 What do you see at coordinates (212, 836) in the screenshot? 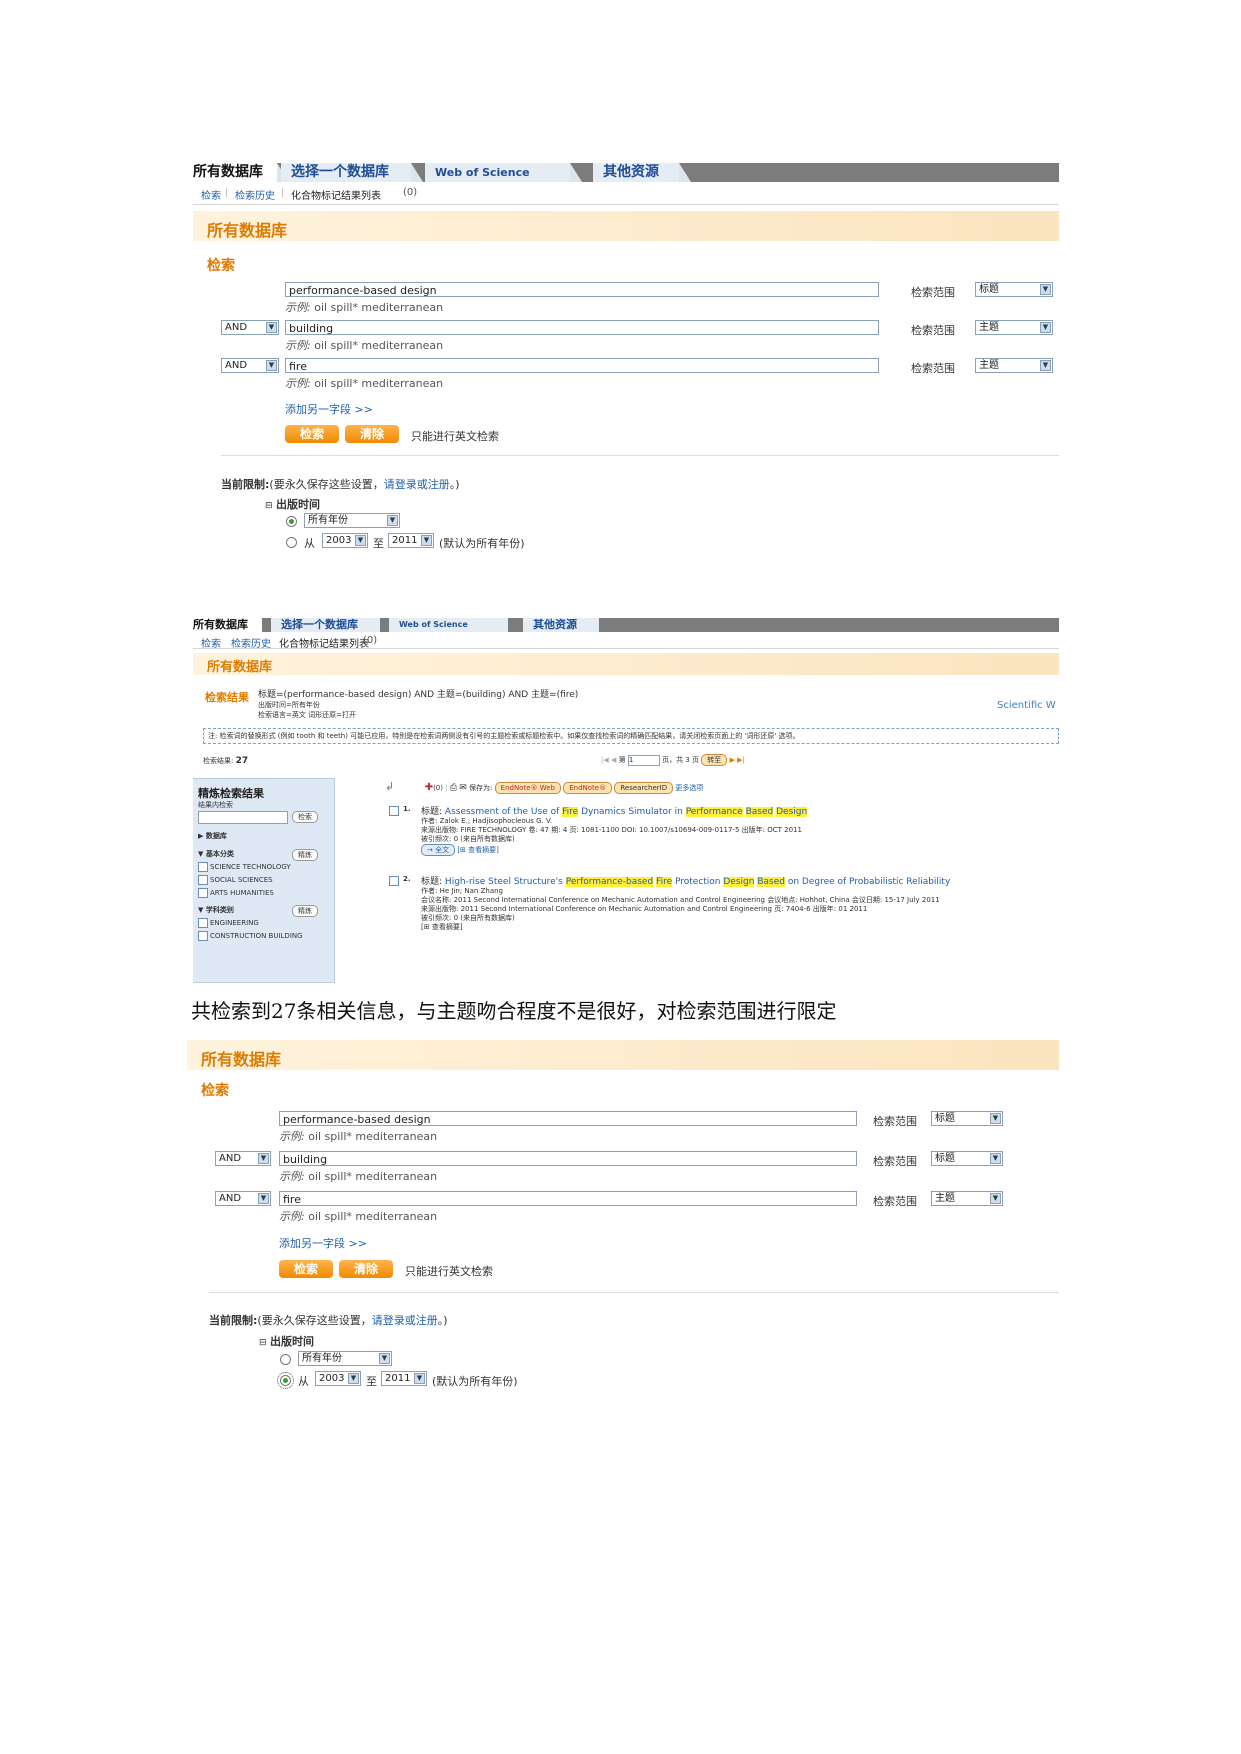
I see `databases-toggle: ▶ 数据库` at bounding box center [212, 836].